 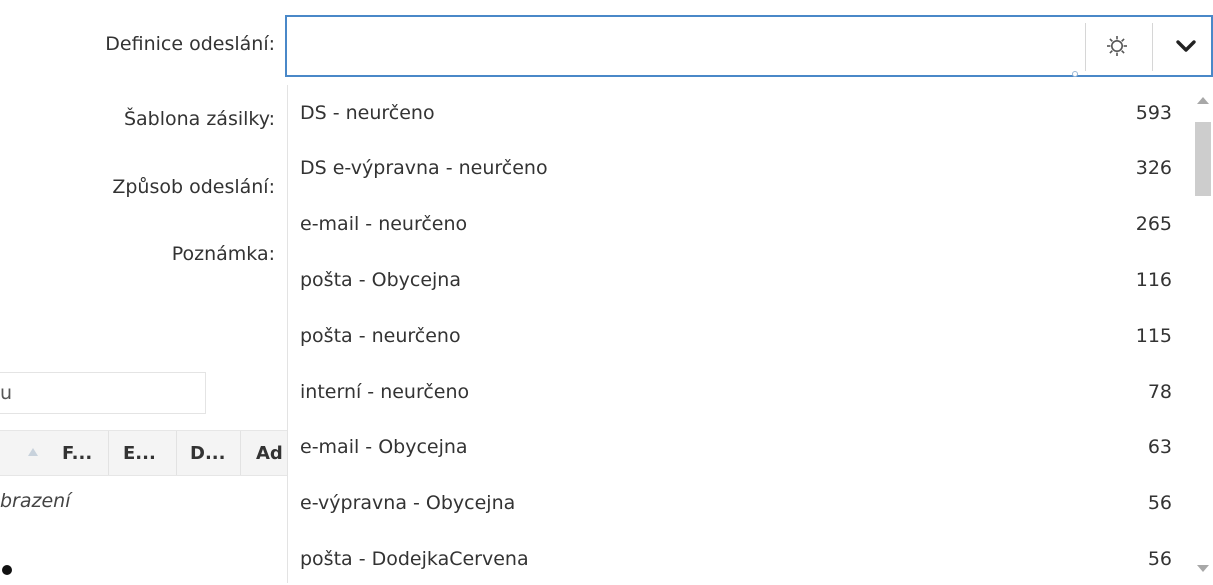 I want to click on option-label: e-výpravna - Obycejna, so click(x=408, y=502).